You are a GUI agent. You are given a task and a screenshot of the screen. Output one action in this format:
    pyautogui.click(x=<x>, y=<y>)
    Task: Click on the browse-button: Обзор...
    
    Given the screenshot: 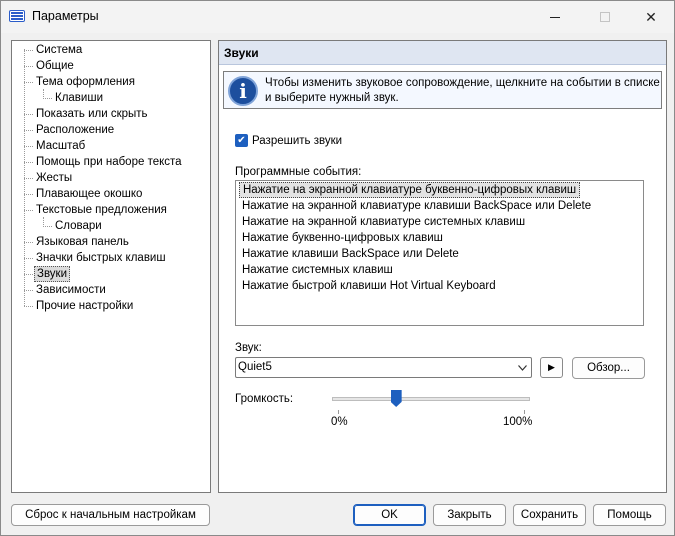 What is the action you would take?
    pyautogui.click(x=608, y=368)
    